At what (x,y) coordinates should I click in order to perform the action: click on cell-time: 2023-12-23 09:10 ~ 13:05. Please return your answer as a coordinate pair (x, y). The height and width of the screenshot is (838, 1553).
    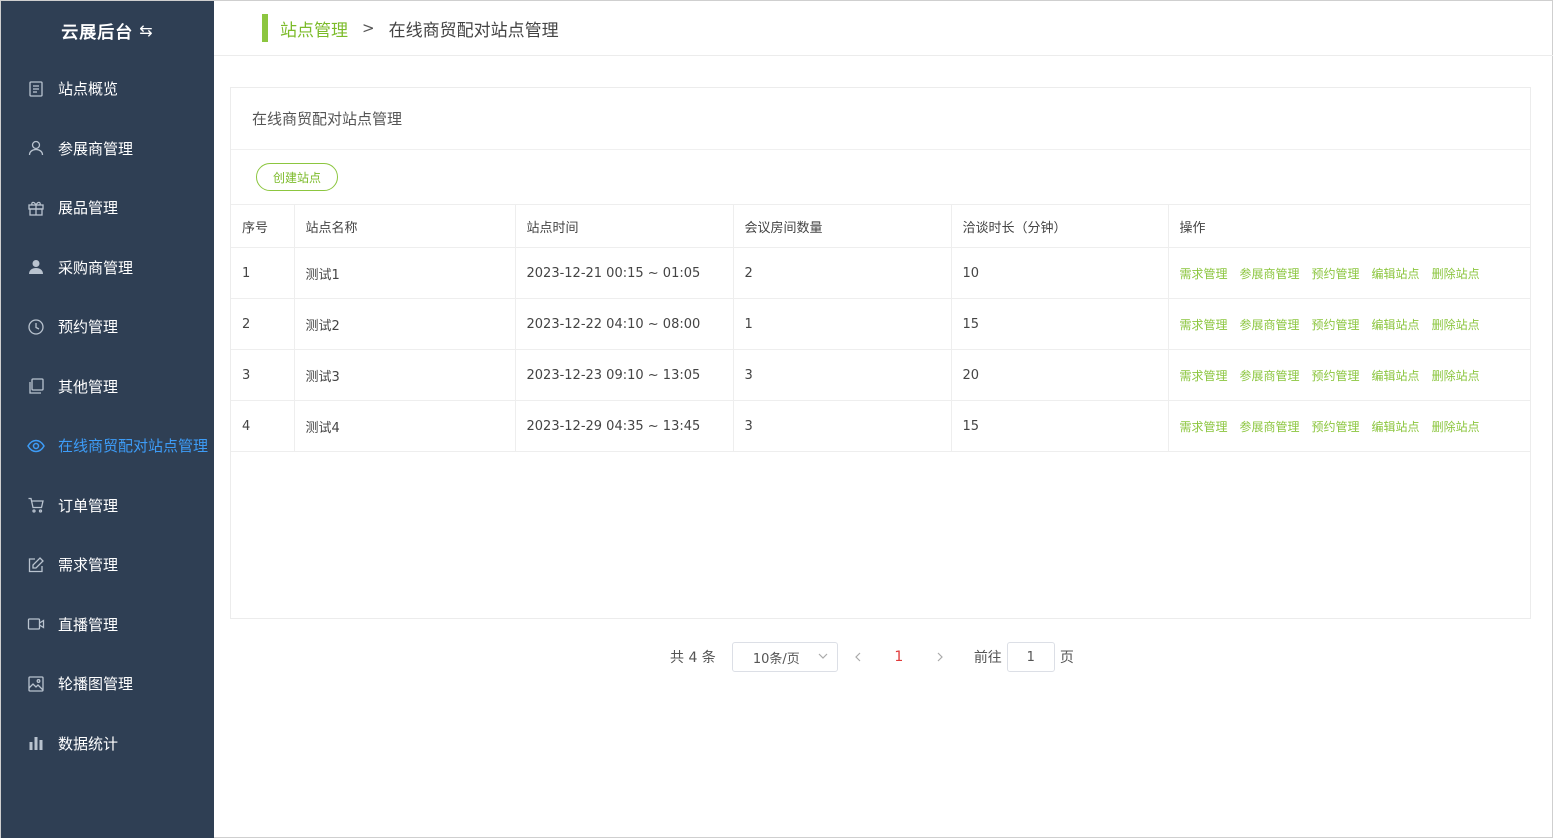
    Looking at the image, I should click on (624, 375).